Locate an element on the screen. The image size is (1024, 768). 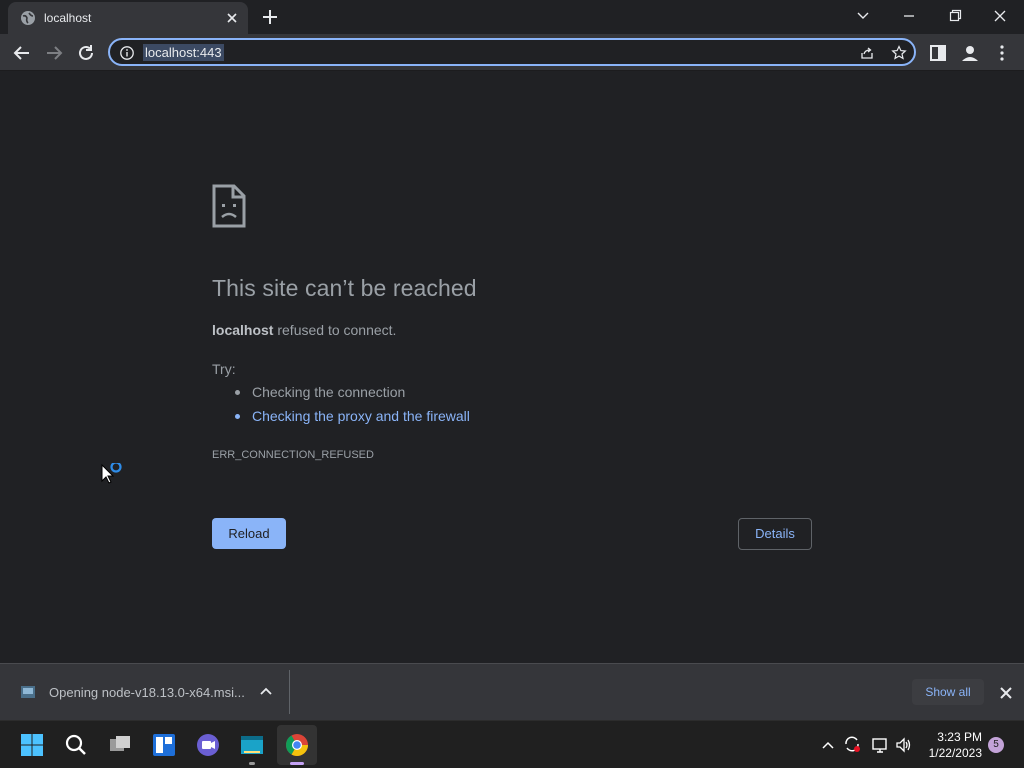
clock-date: 1/22/2023 is located at coordinates (951, 753).